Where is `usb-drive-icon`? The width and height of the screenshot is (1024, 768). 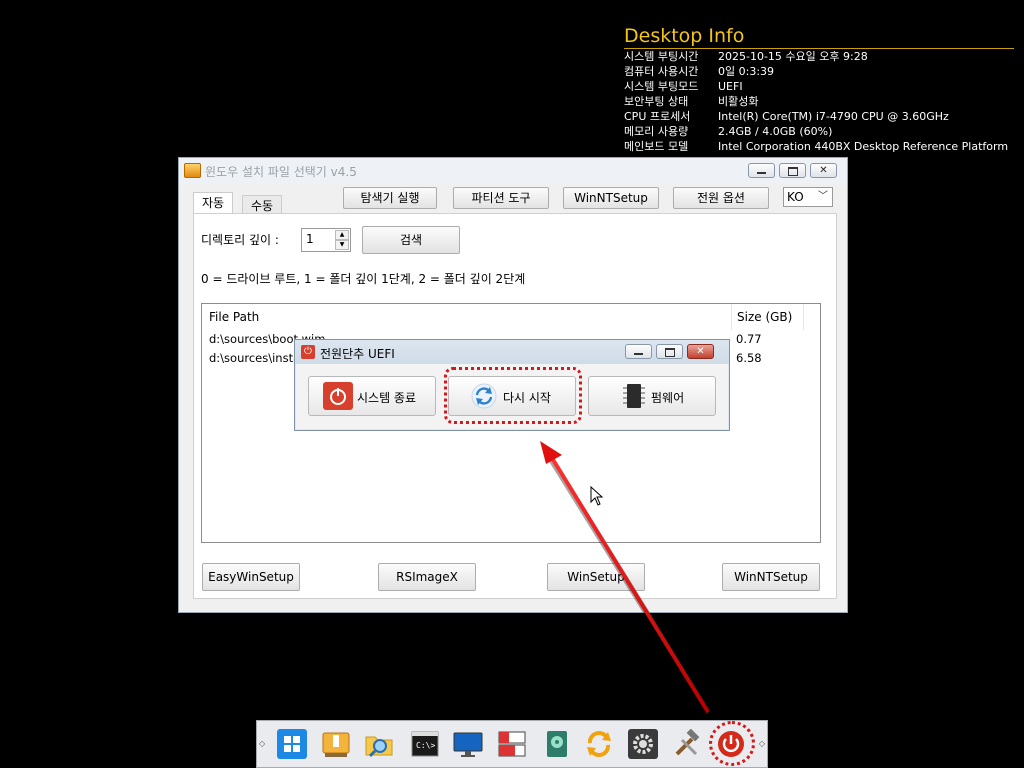
usb-drive-icon is located at coordinates (336, 744).